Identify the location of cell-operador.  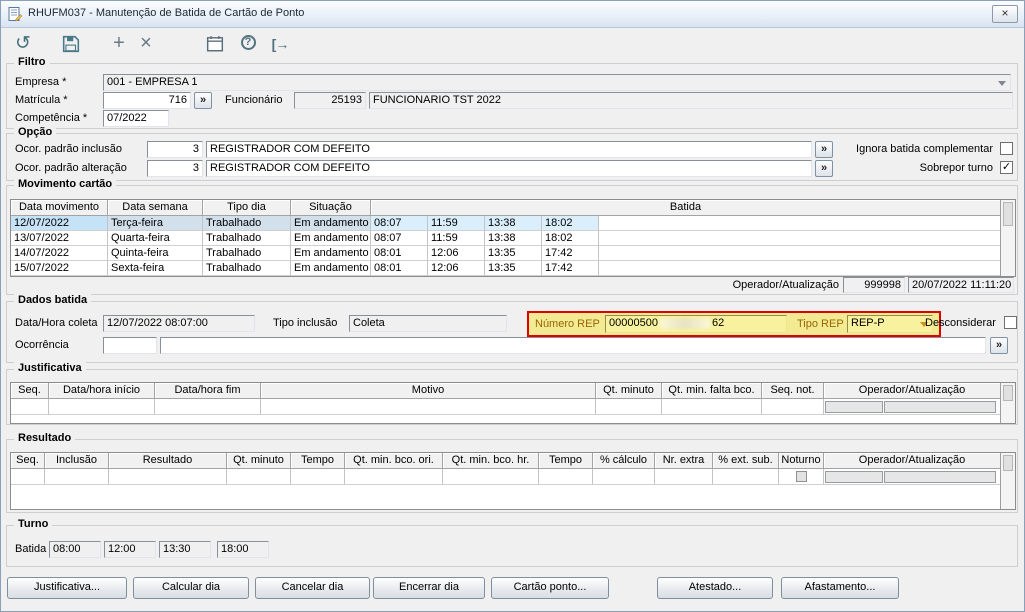
(912, 407).